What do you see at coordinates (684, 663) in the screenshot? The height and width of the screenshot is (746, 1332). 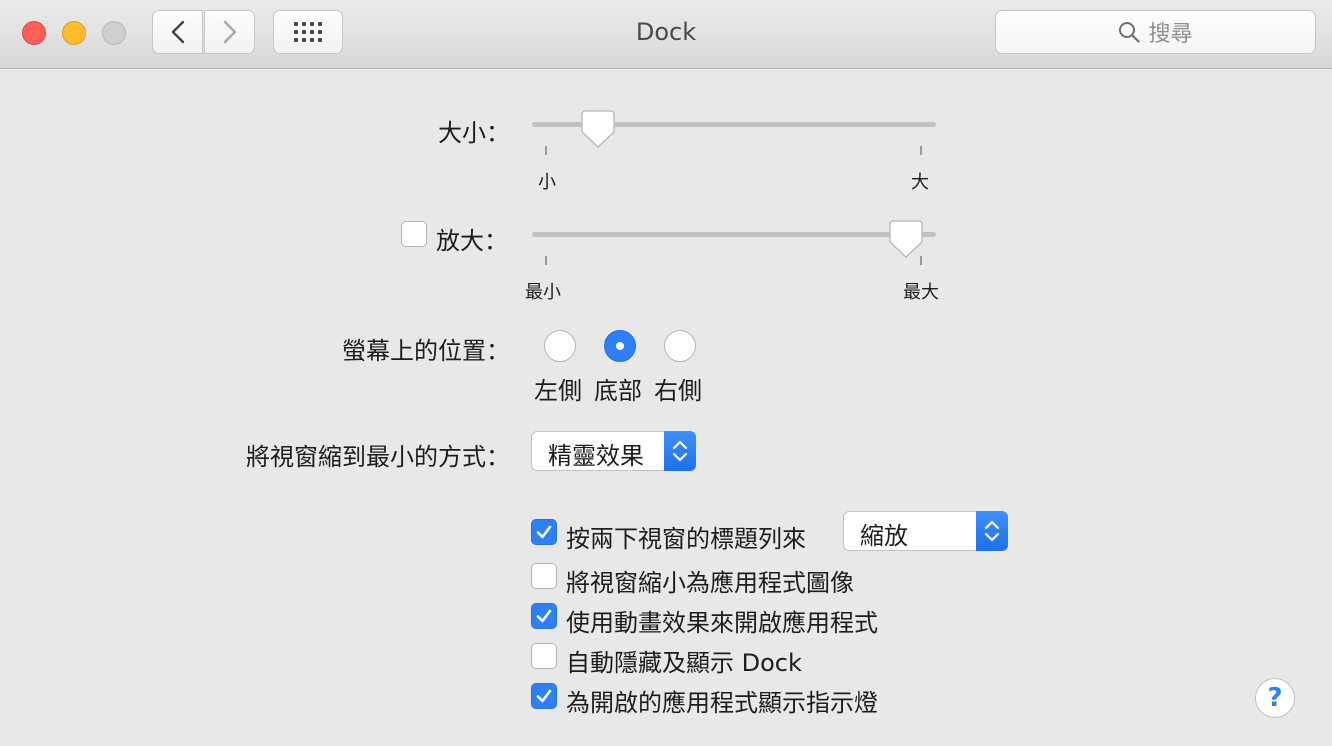 I see `autohide-dock-label: 自動隱藏及顯示 Dock` at bounding box center [684, 663].